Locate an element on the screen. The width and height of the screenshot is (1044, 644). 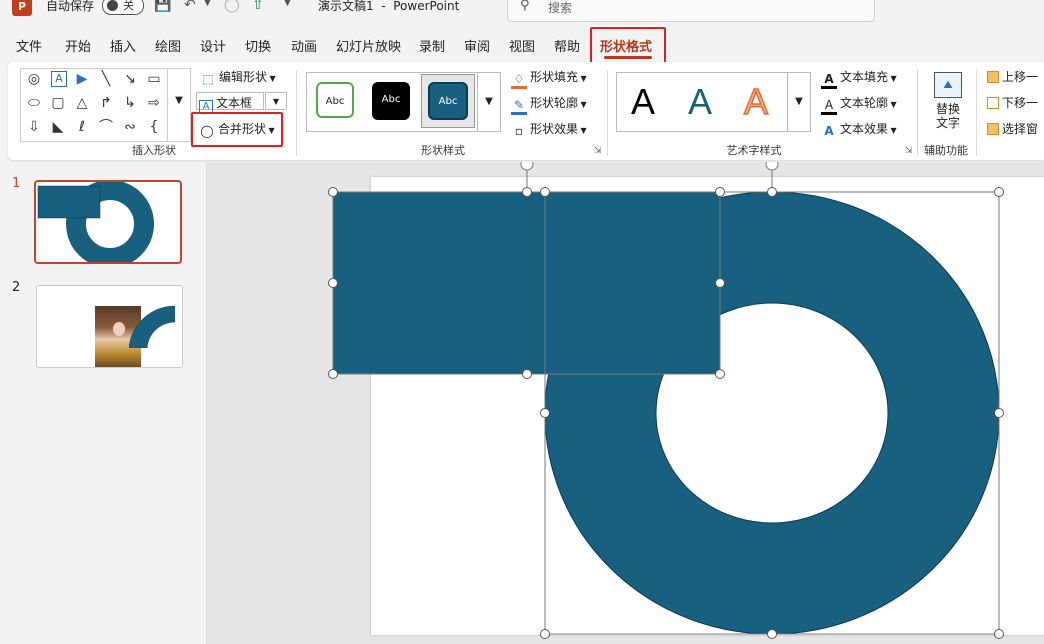
merge-shapes-button: ◯ 合并形状 ▼ is located at coordinates (236, 129).